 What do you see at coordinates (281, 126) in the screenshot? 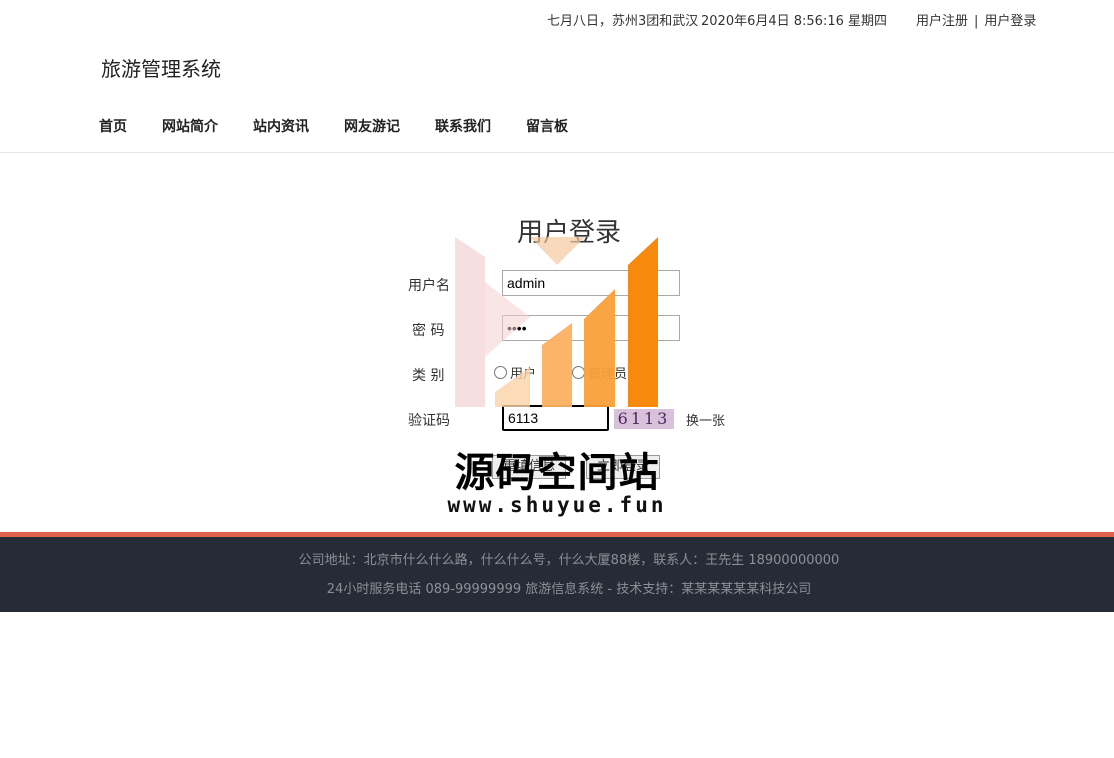
I see `nav-news: 站内资讯` at bounding box center [281, 126].